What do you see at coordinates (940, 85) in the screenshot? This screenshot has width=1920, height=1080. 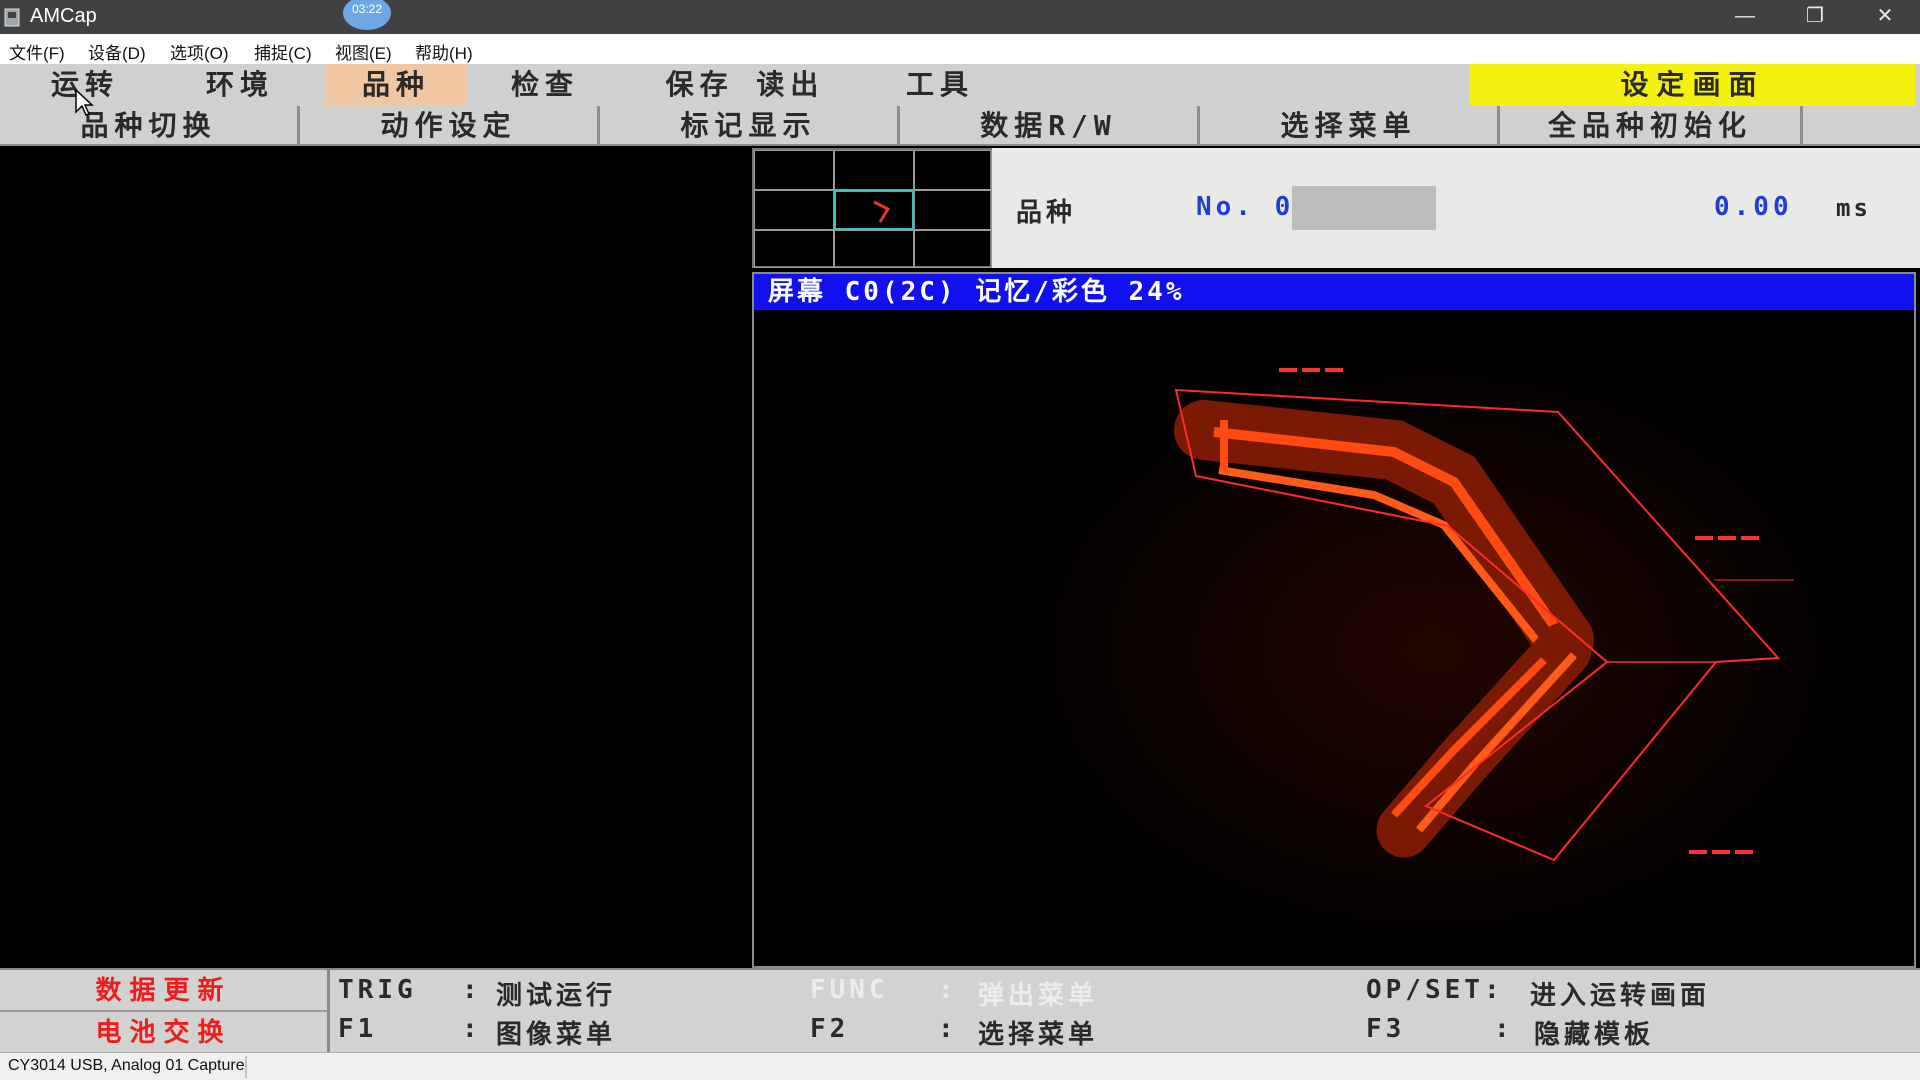 I see `tab-tools: 工具` at bounding box center [940, 85].